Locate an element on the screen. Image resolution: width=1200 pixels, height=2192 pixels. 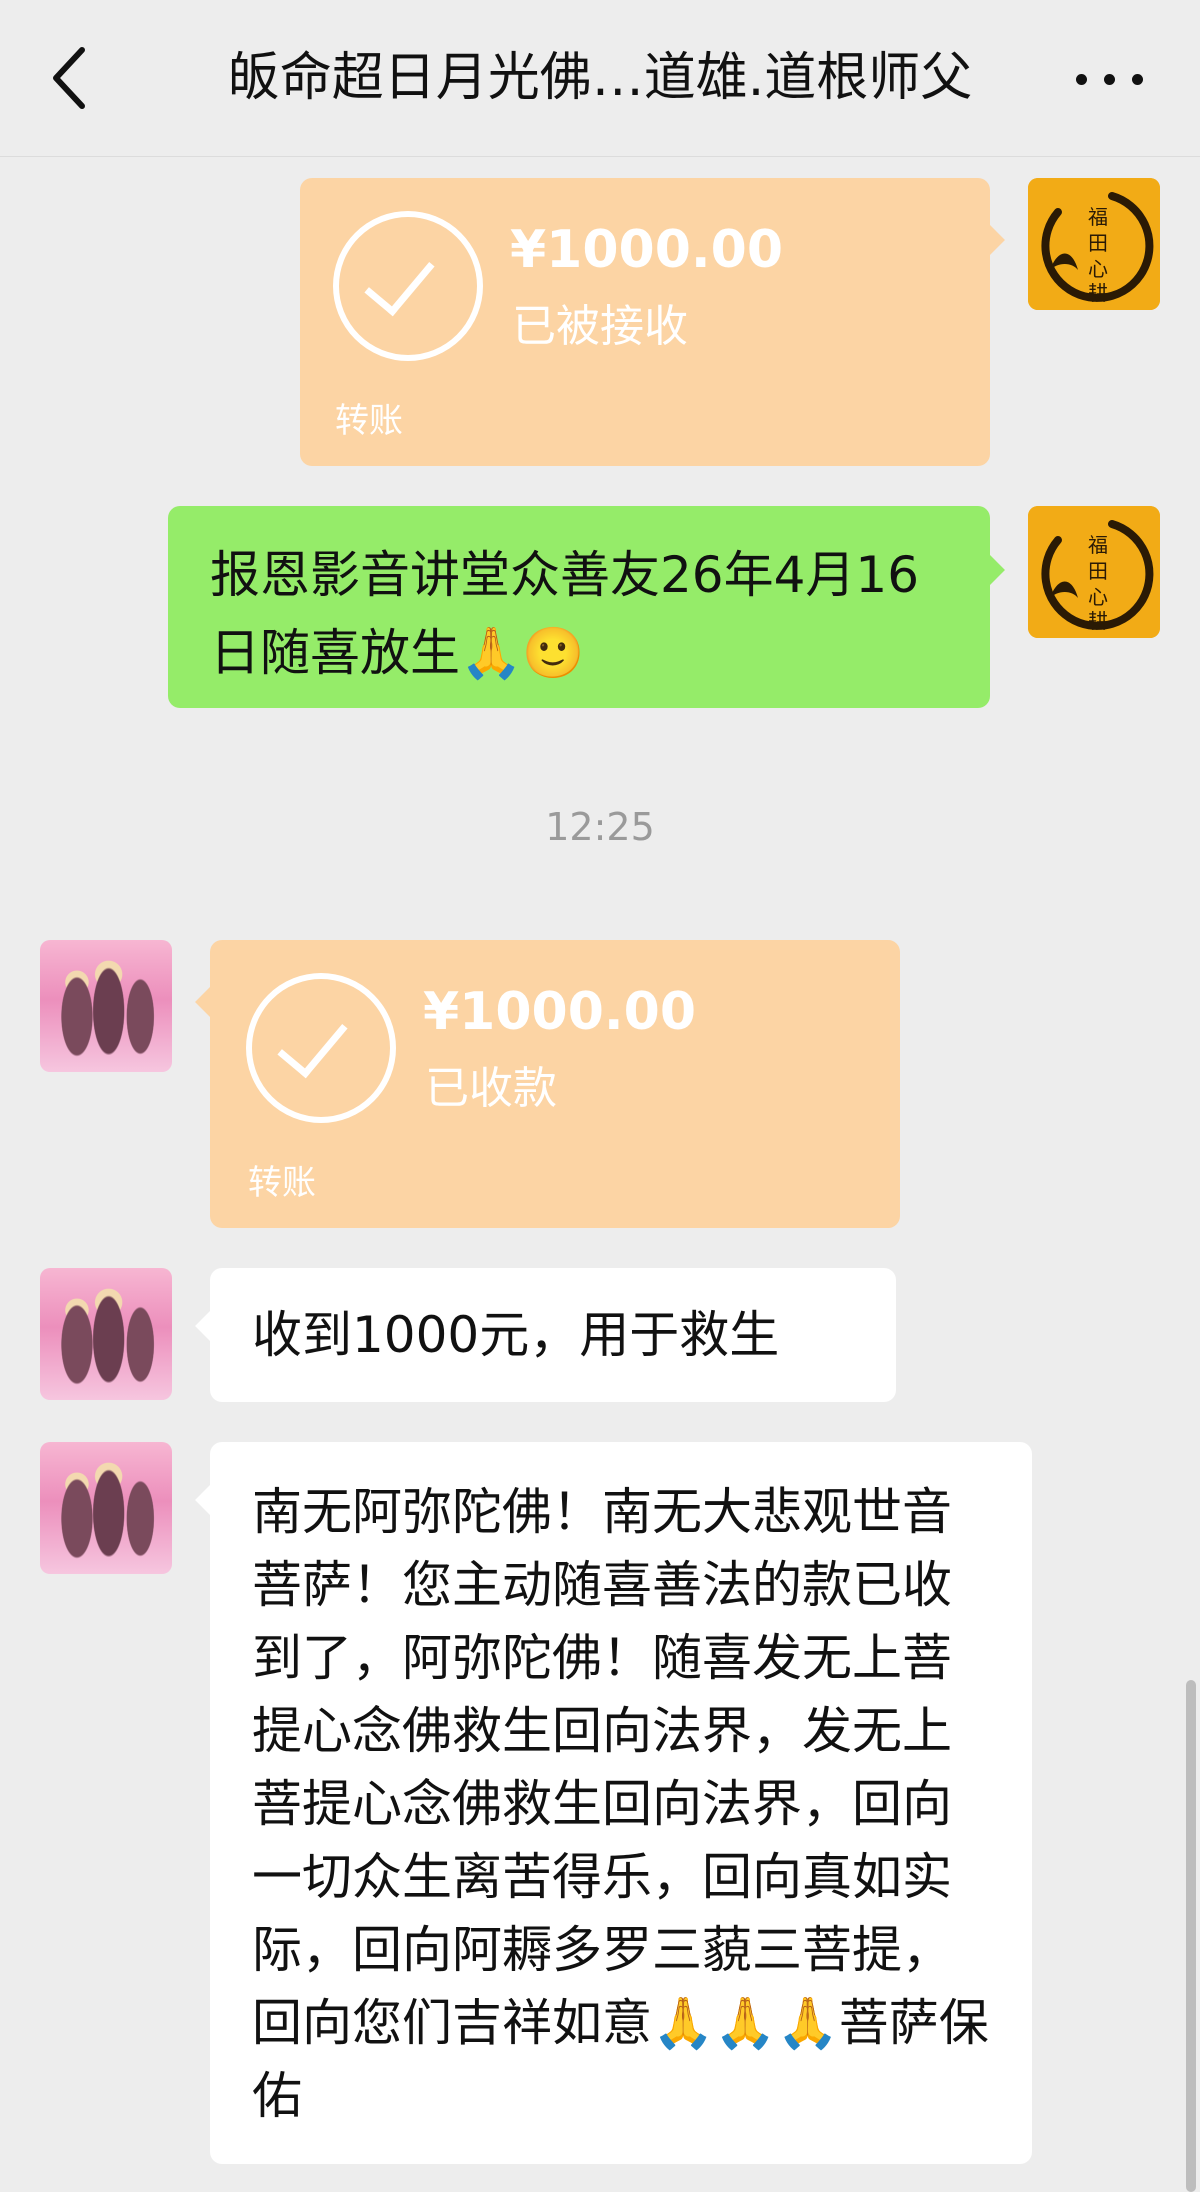
chat-title: 皈命超日月光佛…道雄.道根师父 is located at coordinates (600, 78).